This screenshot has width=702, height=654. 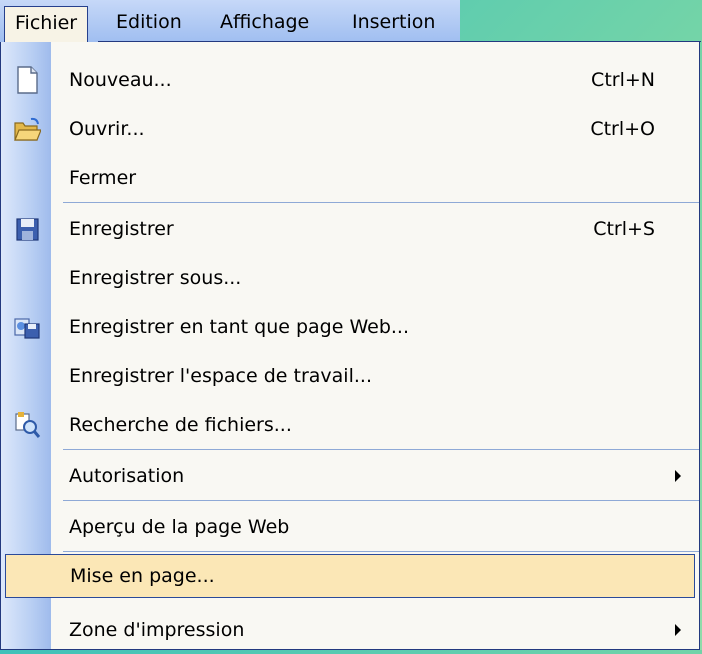 I want to click on menu-bar: Fichier Edition Affichage Insertion, so click(x=230, y=22).